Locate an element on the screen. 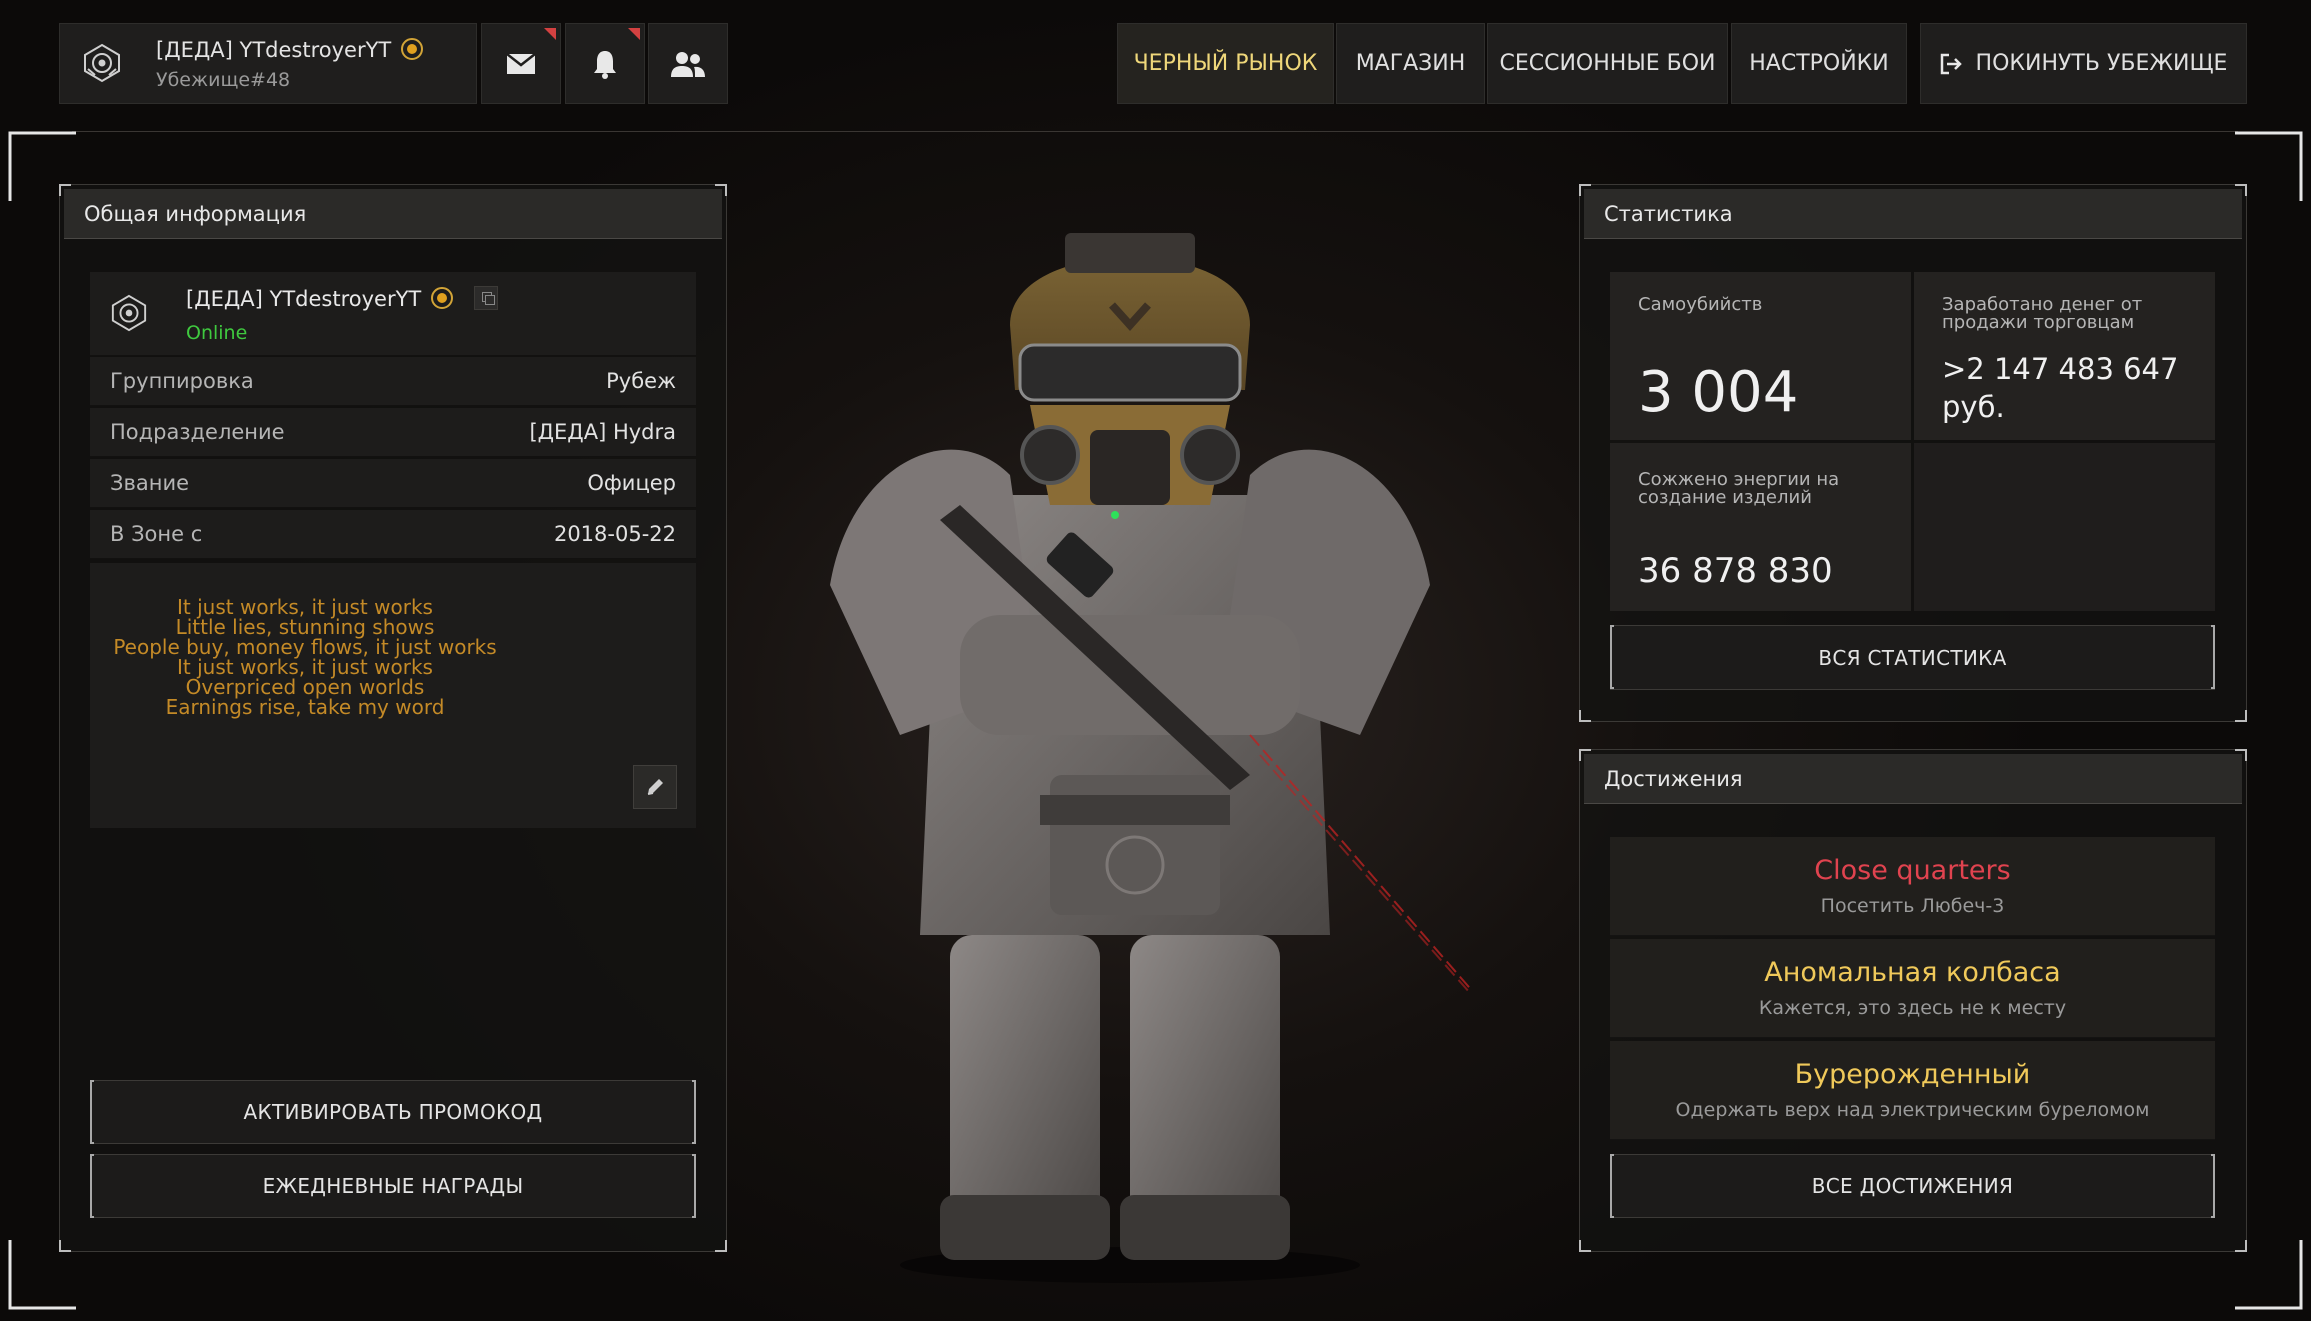 The height and width of the screenshot is (1321, 2311). achievement-desc: Посетить Любеч-3 is located at coordinates (1912, 906).